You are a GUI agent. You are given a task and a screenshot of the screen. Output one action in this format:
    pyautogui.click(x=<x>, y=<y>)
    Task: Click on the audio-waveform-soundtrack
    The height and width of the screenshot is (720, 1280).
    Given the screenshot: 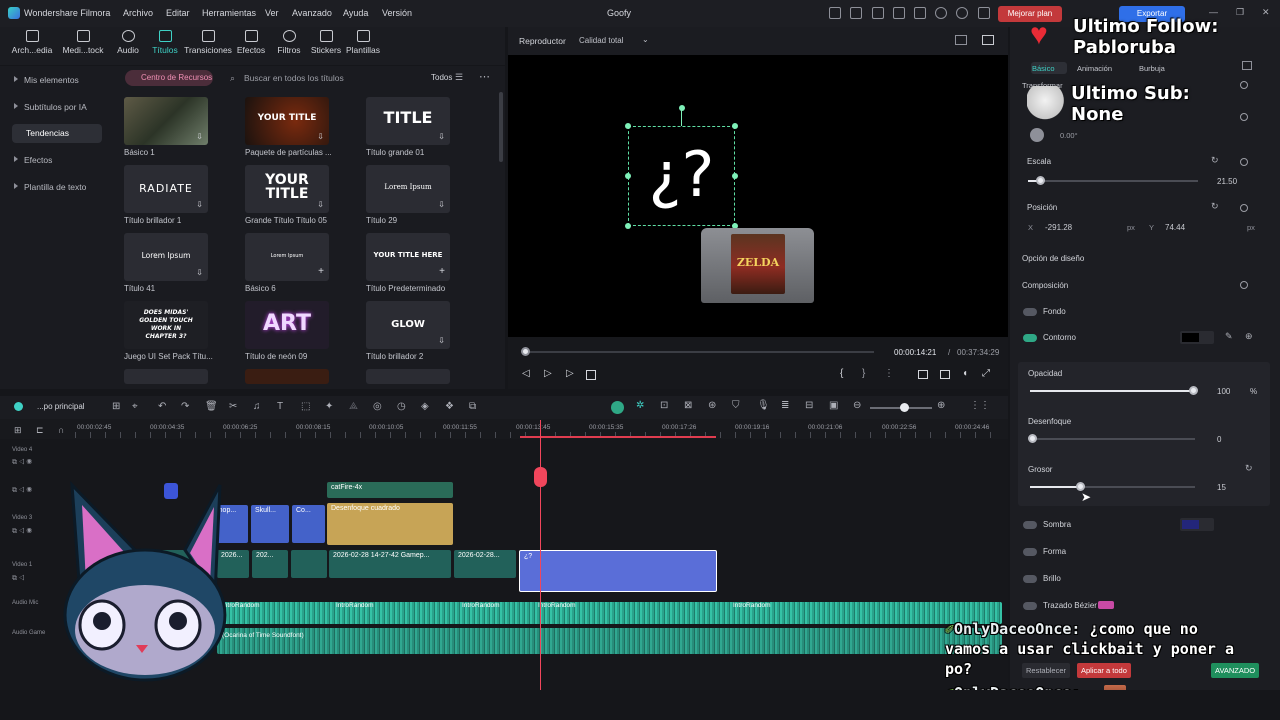 What is the action you would take?
    pyautogui.click(x=609, y=641)
    